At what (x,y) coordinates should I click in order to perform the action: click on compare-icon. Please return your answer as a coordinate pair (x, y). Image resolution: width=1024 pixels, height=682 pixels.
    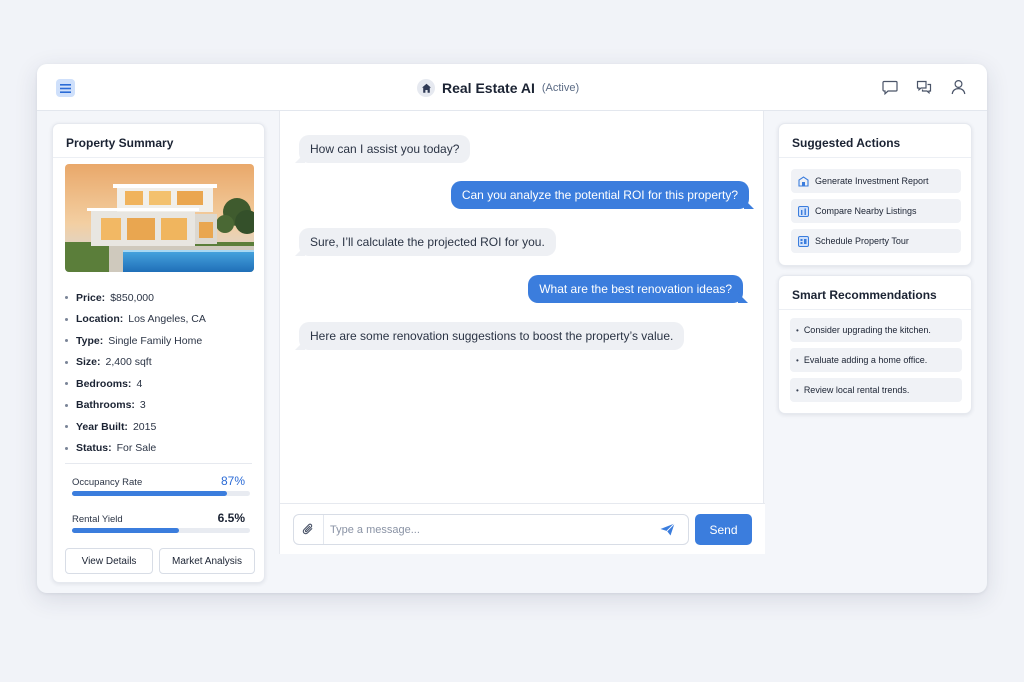
    Looking at the image, I should click on (803, 211).